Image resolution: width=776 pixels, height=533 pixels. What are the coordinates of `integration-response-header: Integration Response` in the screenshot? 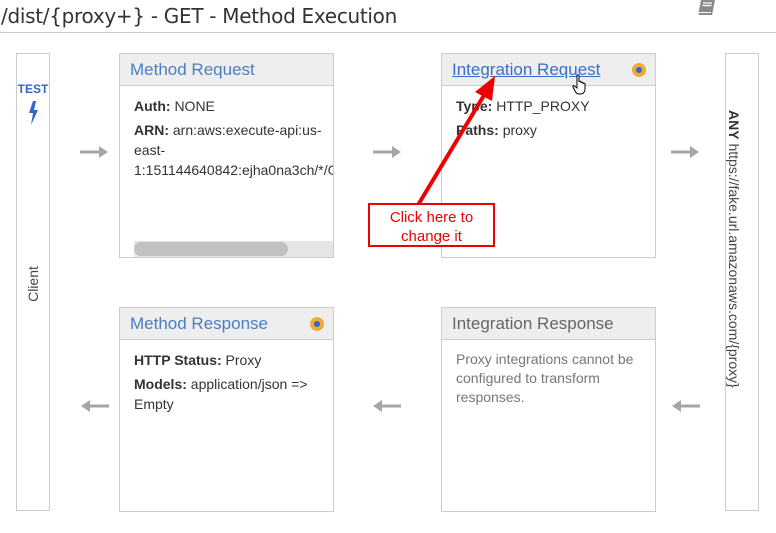 It's located at (548, 324).